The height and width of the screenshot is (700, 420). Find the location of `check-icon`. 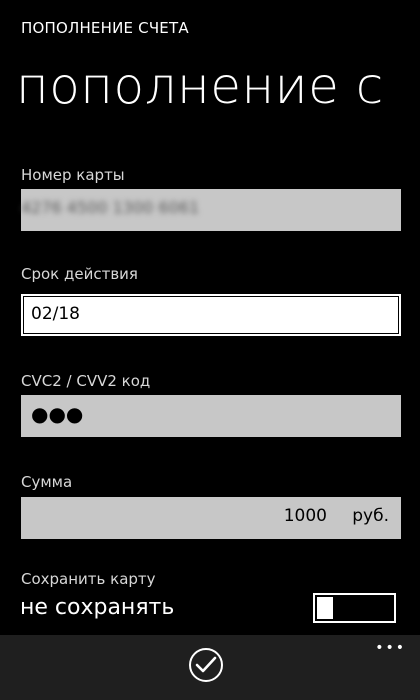

check-icon is located at coordinates (206, 664).